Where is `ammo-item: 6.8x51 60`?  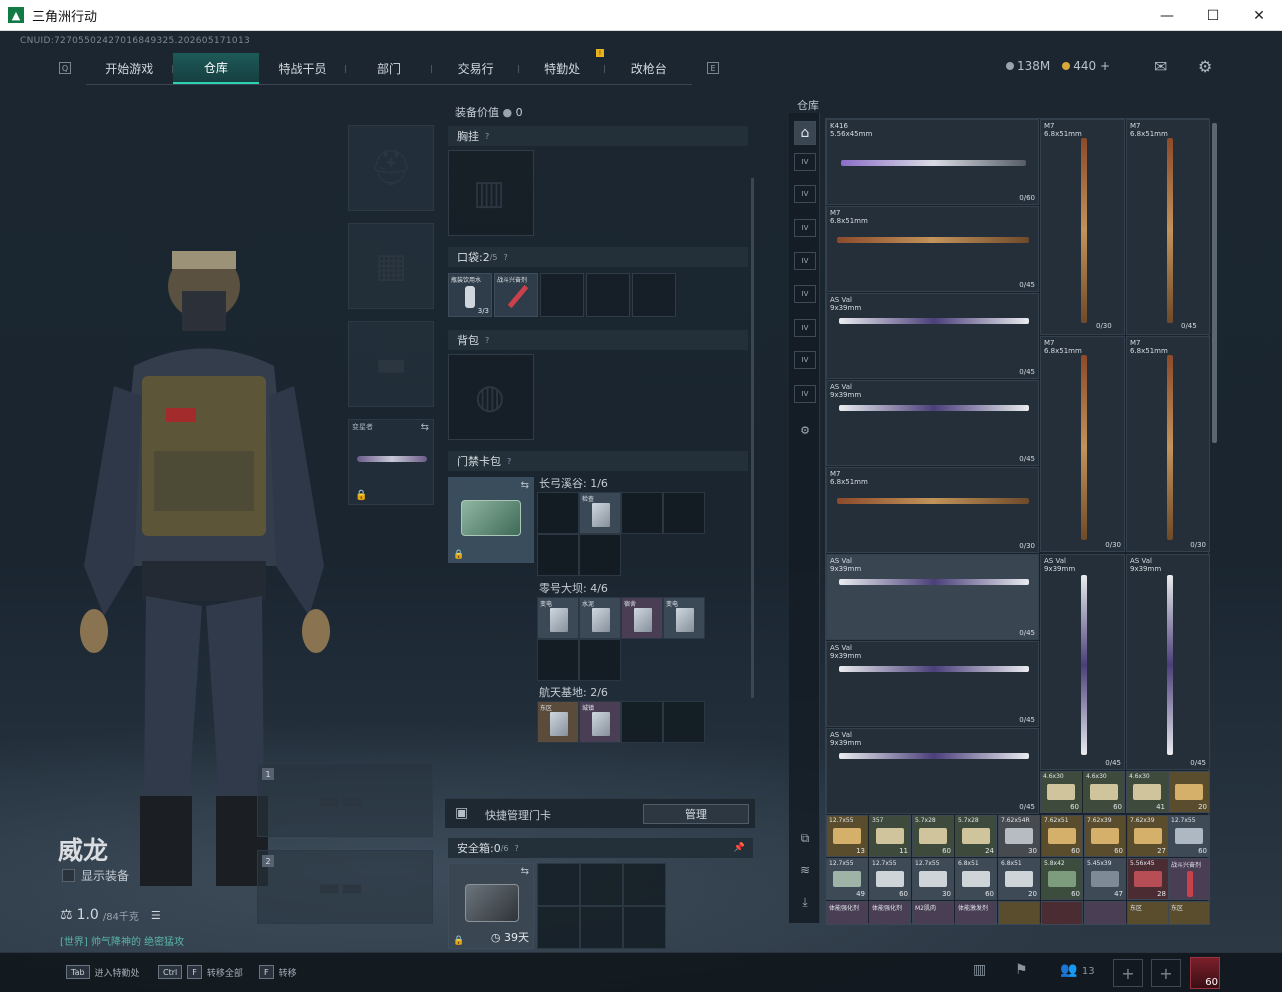 ammo-item: 6.8x51 60 is located at coordinates (976, 879).